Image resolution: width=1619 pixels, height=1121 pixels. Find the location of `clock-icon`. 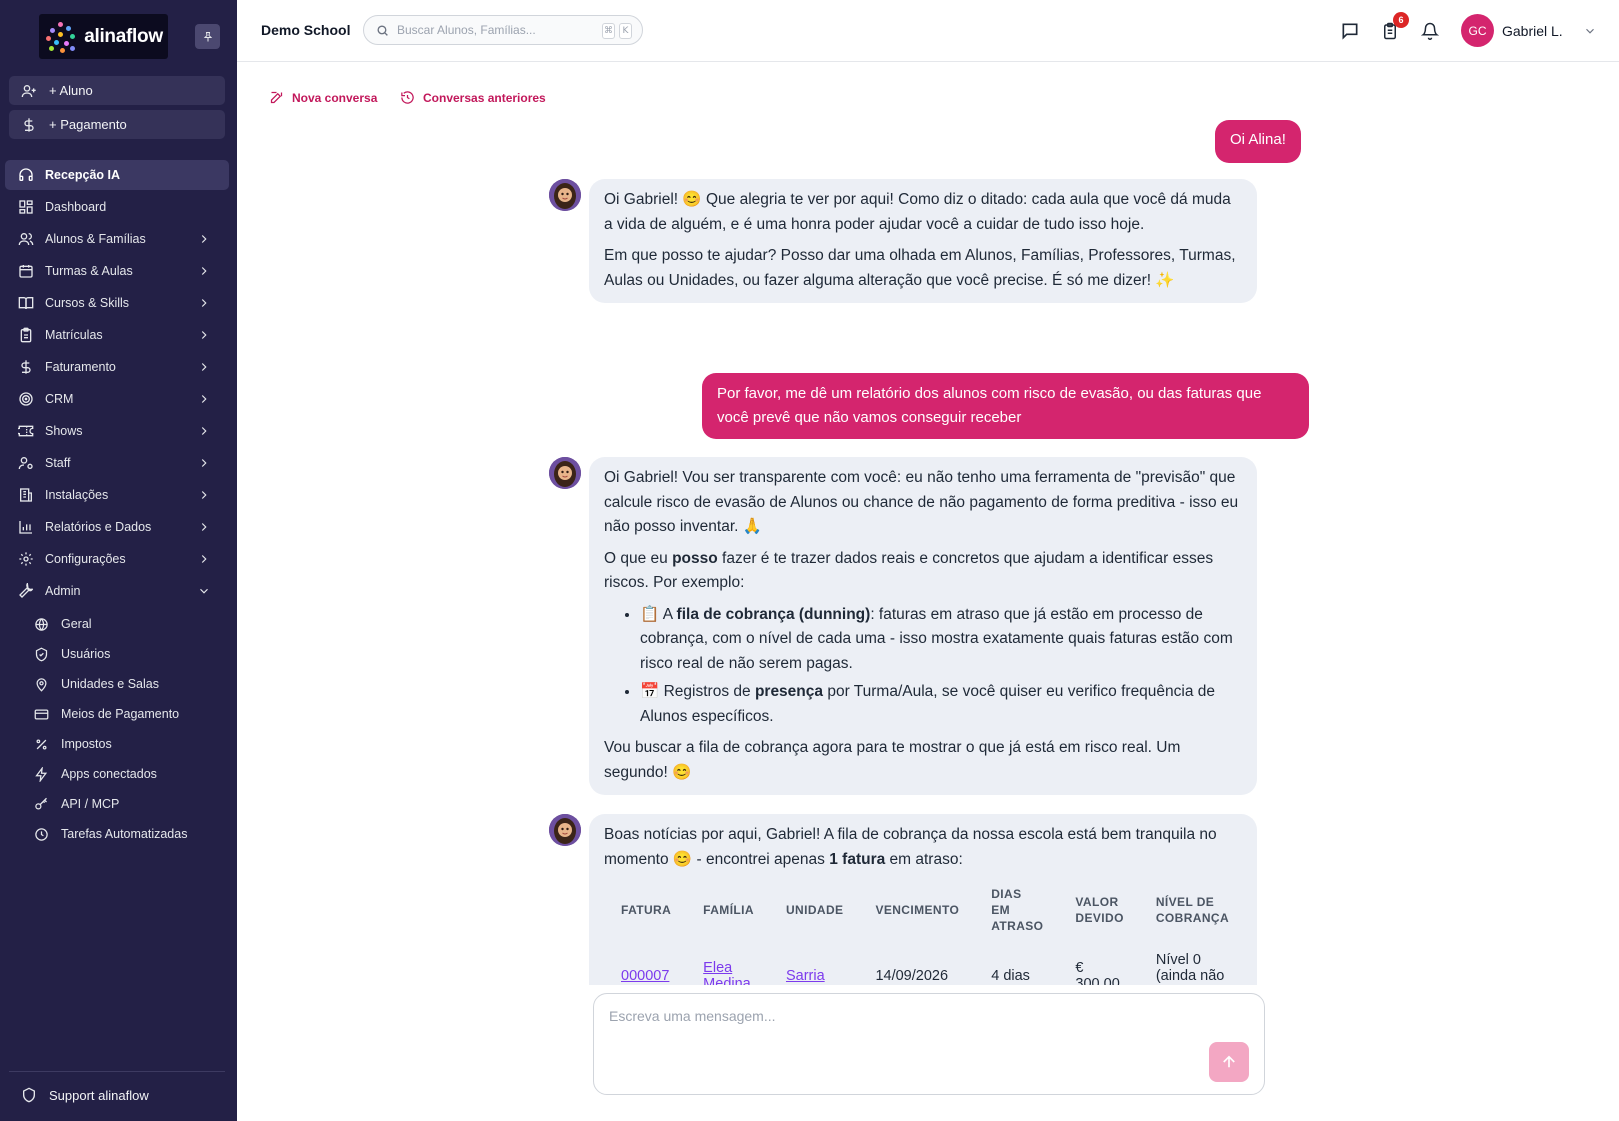

clock-icon is located at coordinates (41, 834).